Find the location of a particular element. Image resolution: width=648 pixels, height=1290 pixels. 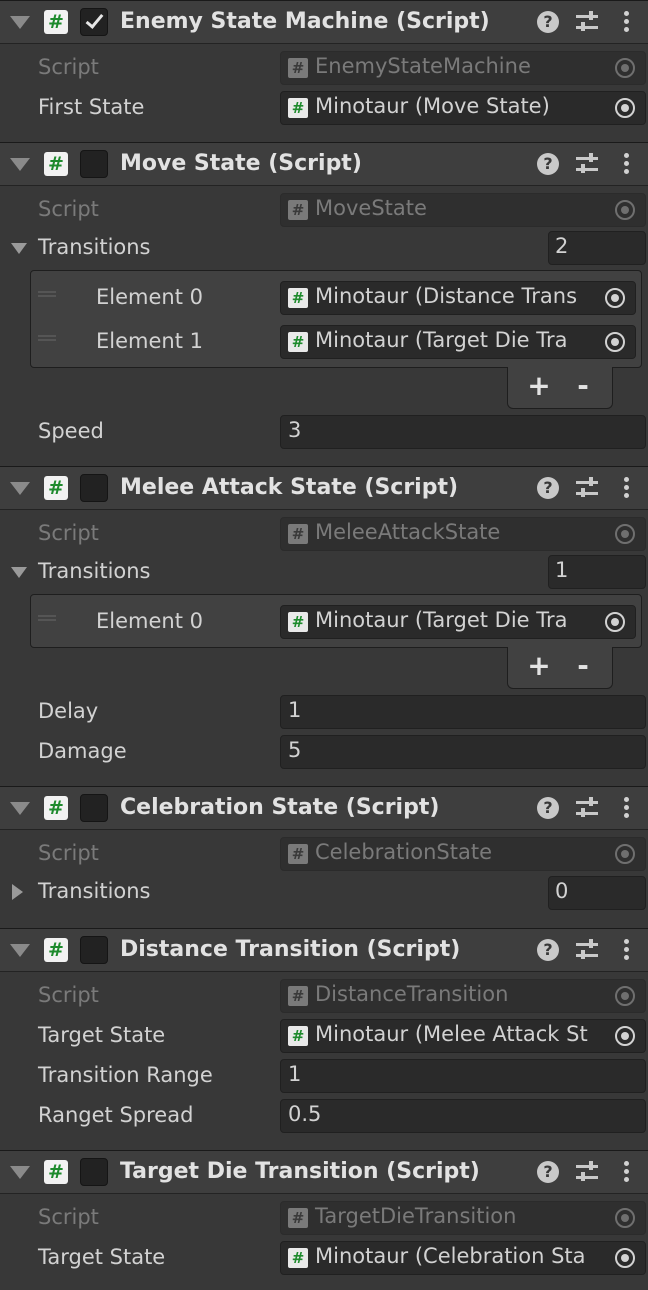

speed-field: 3 is located at coordinates (463, 432).